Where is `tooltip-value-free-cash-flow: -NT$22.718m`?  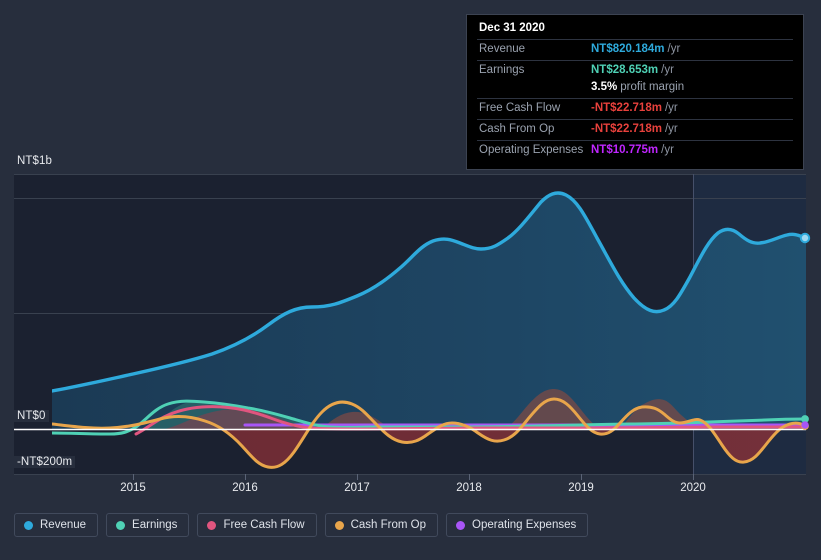
tooltip-value-free-cash-flow: -NT$22.718m is located at coordinates (626, 108).